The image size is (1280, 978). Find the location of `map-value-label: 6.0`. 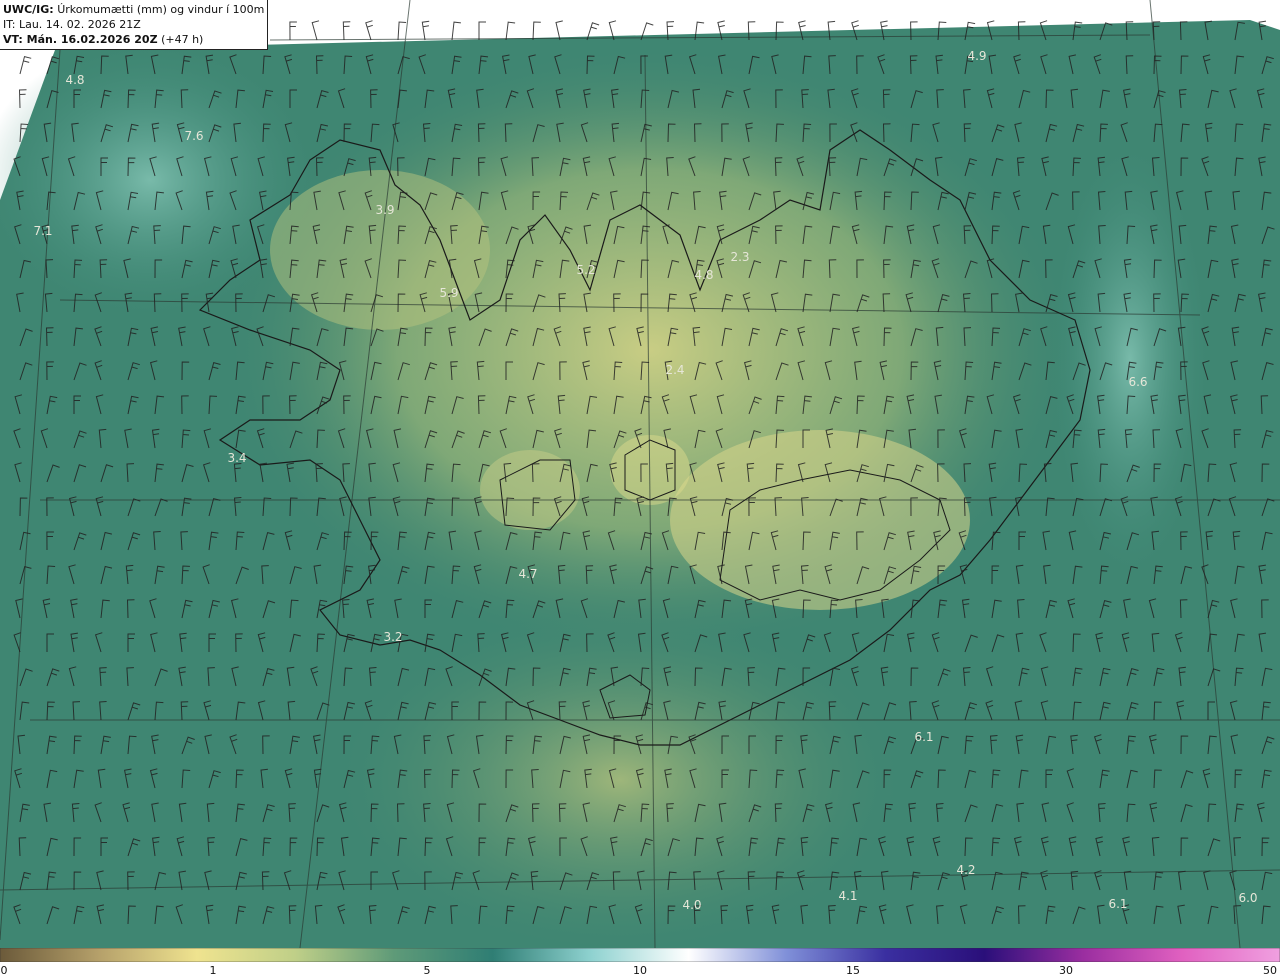

map-value-label: 6.0 is located at coordinates (1248, 898).